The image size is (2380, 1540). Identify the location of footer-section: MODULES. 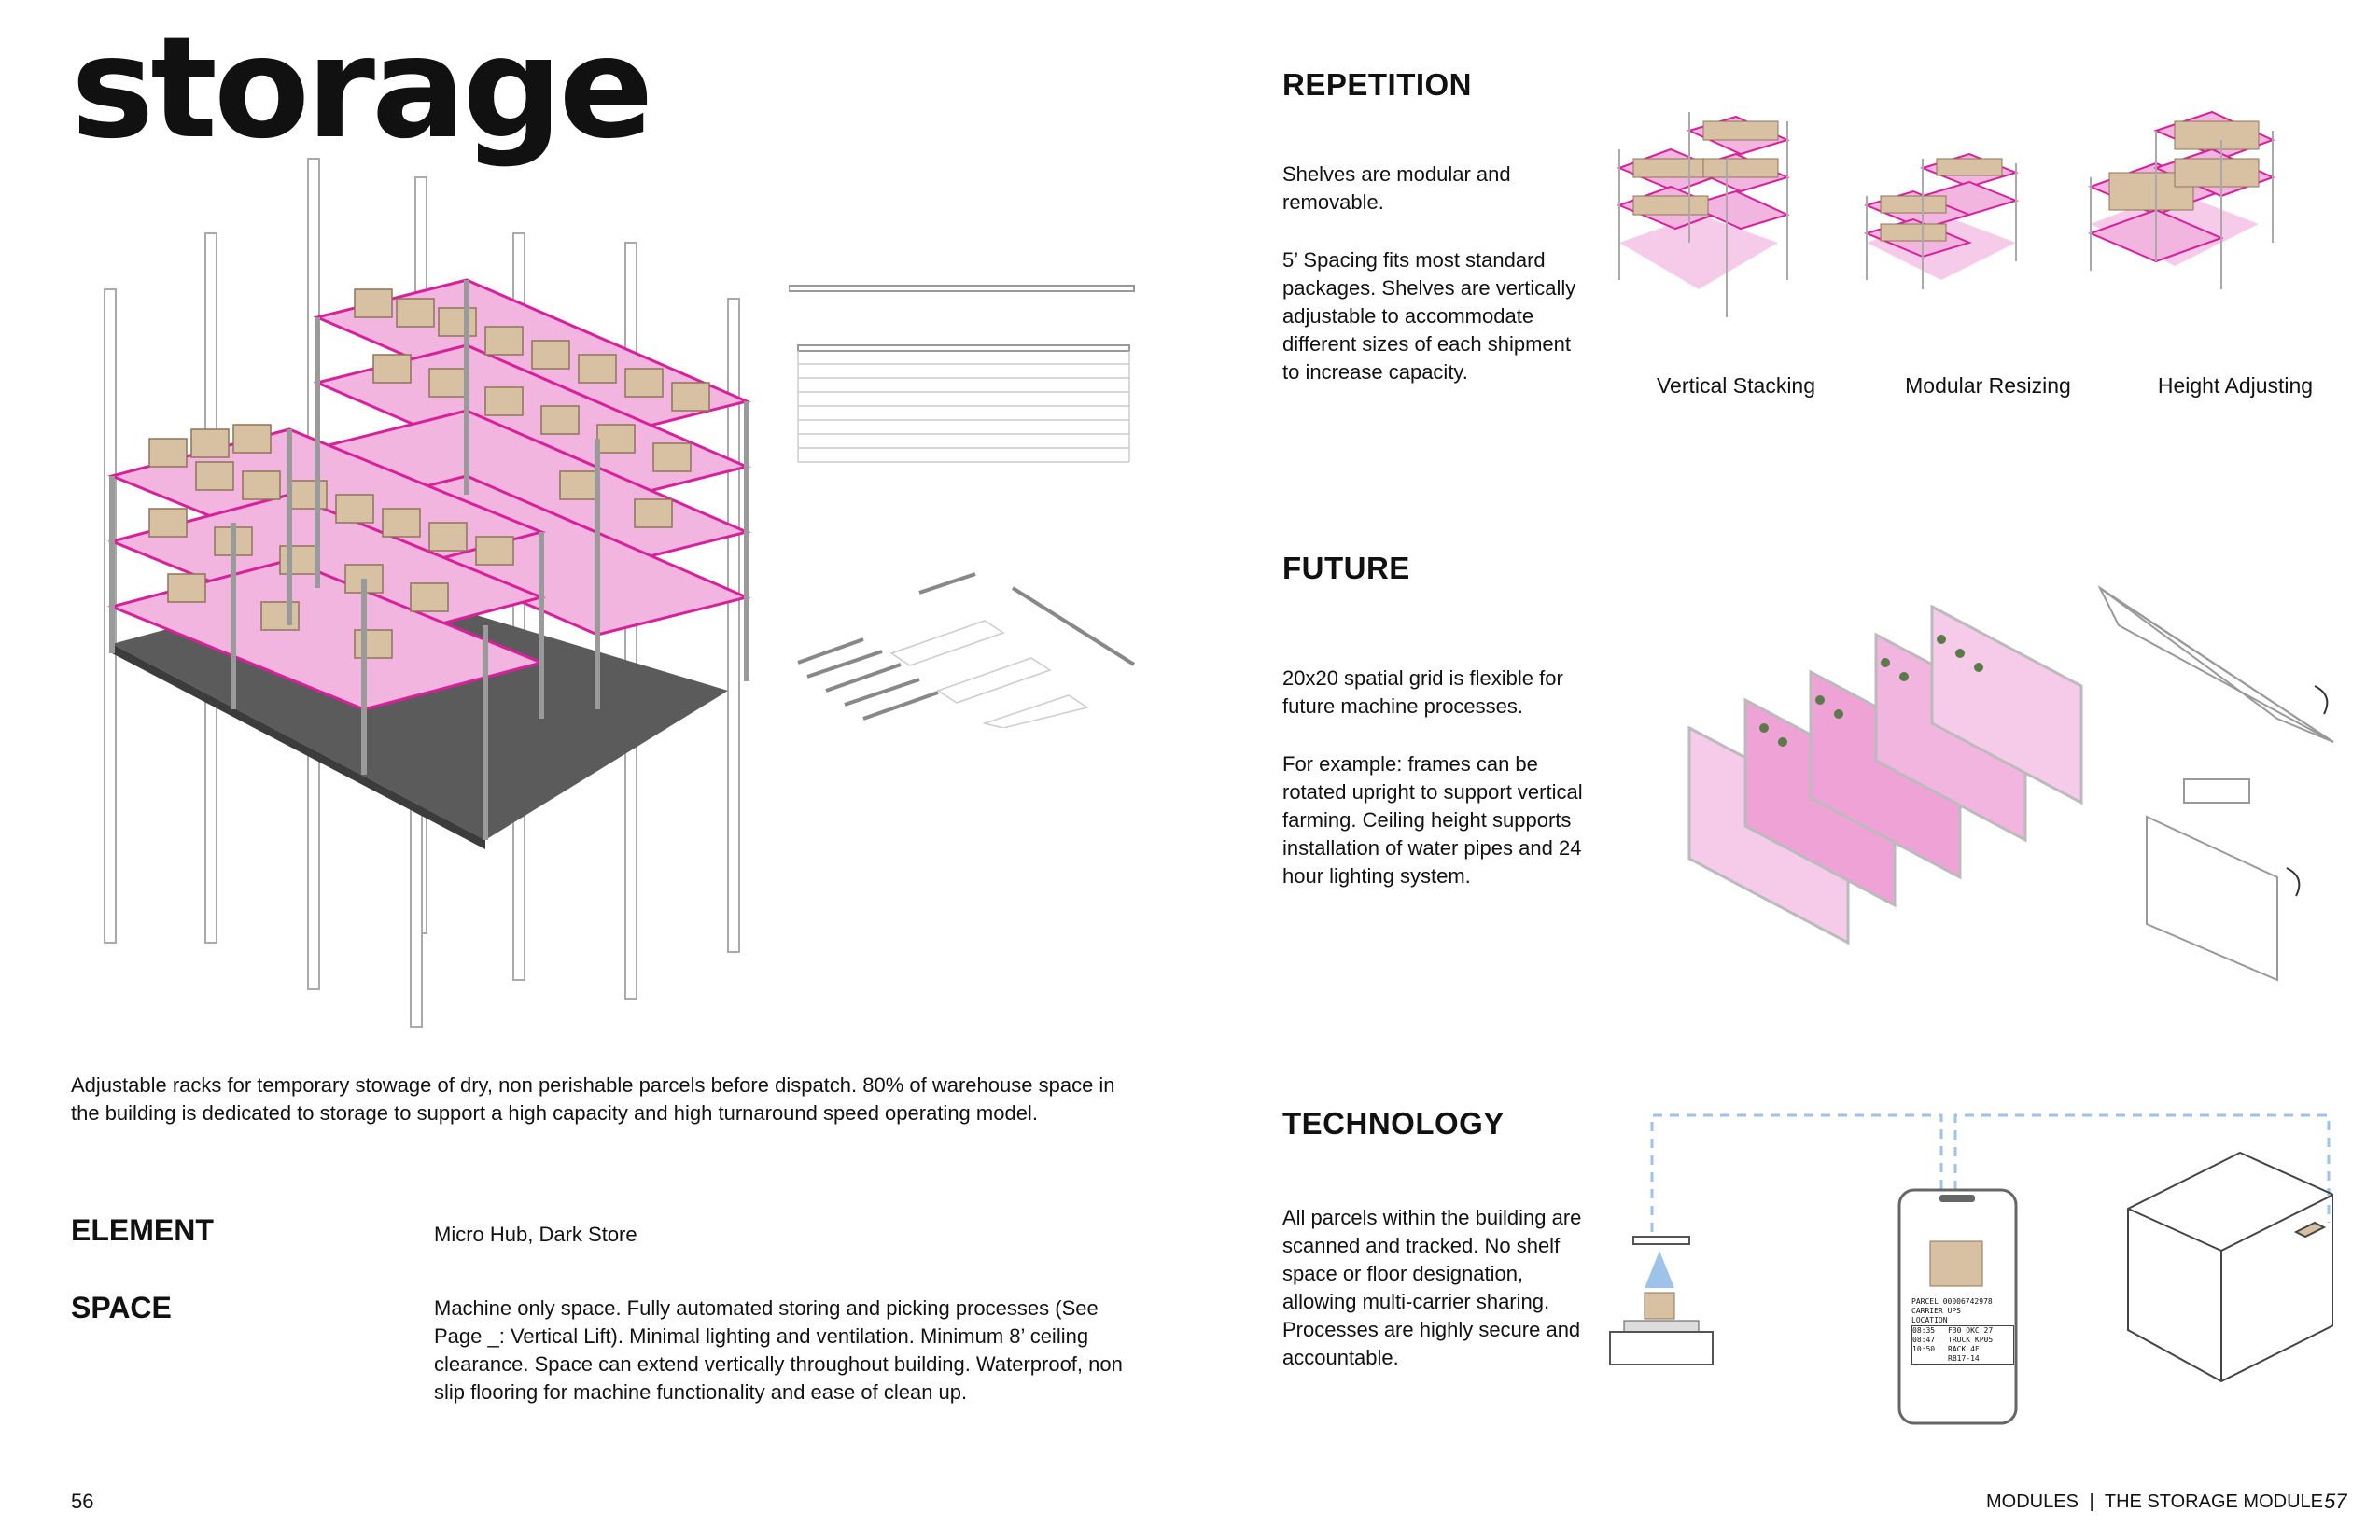
(2033, 1501).